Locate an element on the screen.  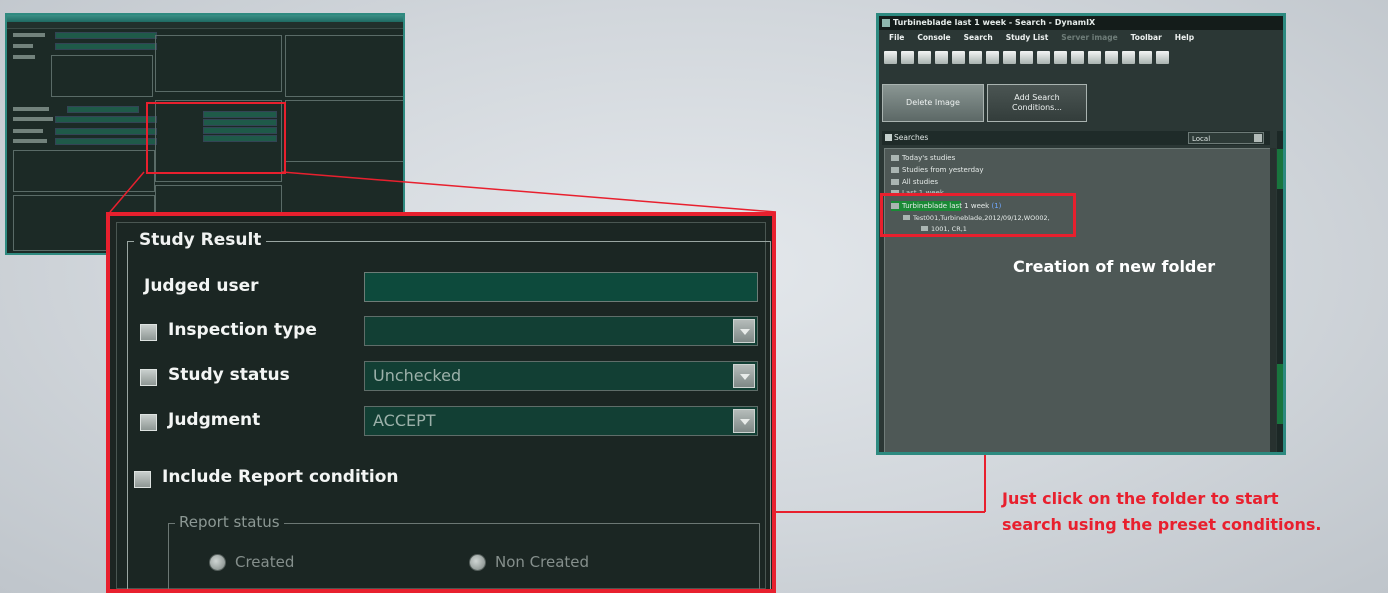
filter-remove-icon is located at coordinates (992, 57).